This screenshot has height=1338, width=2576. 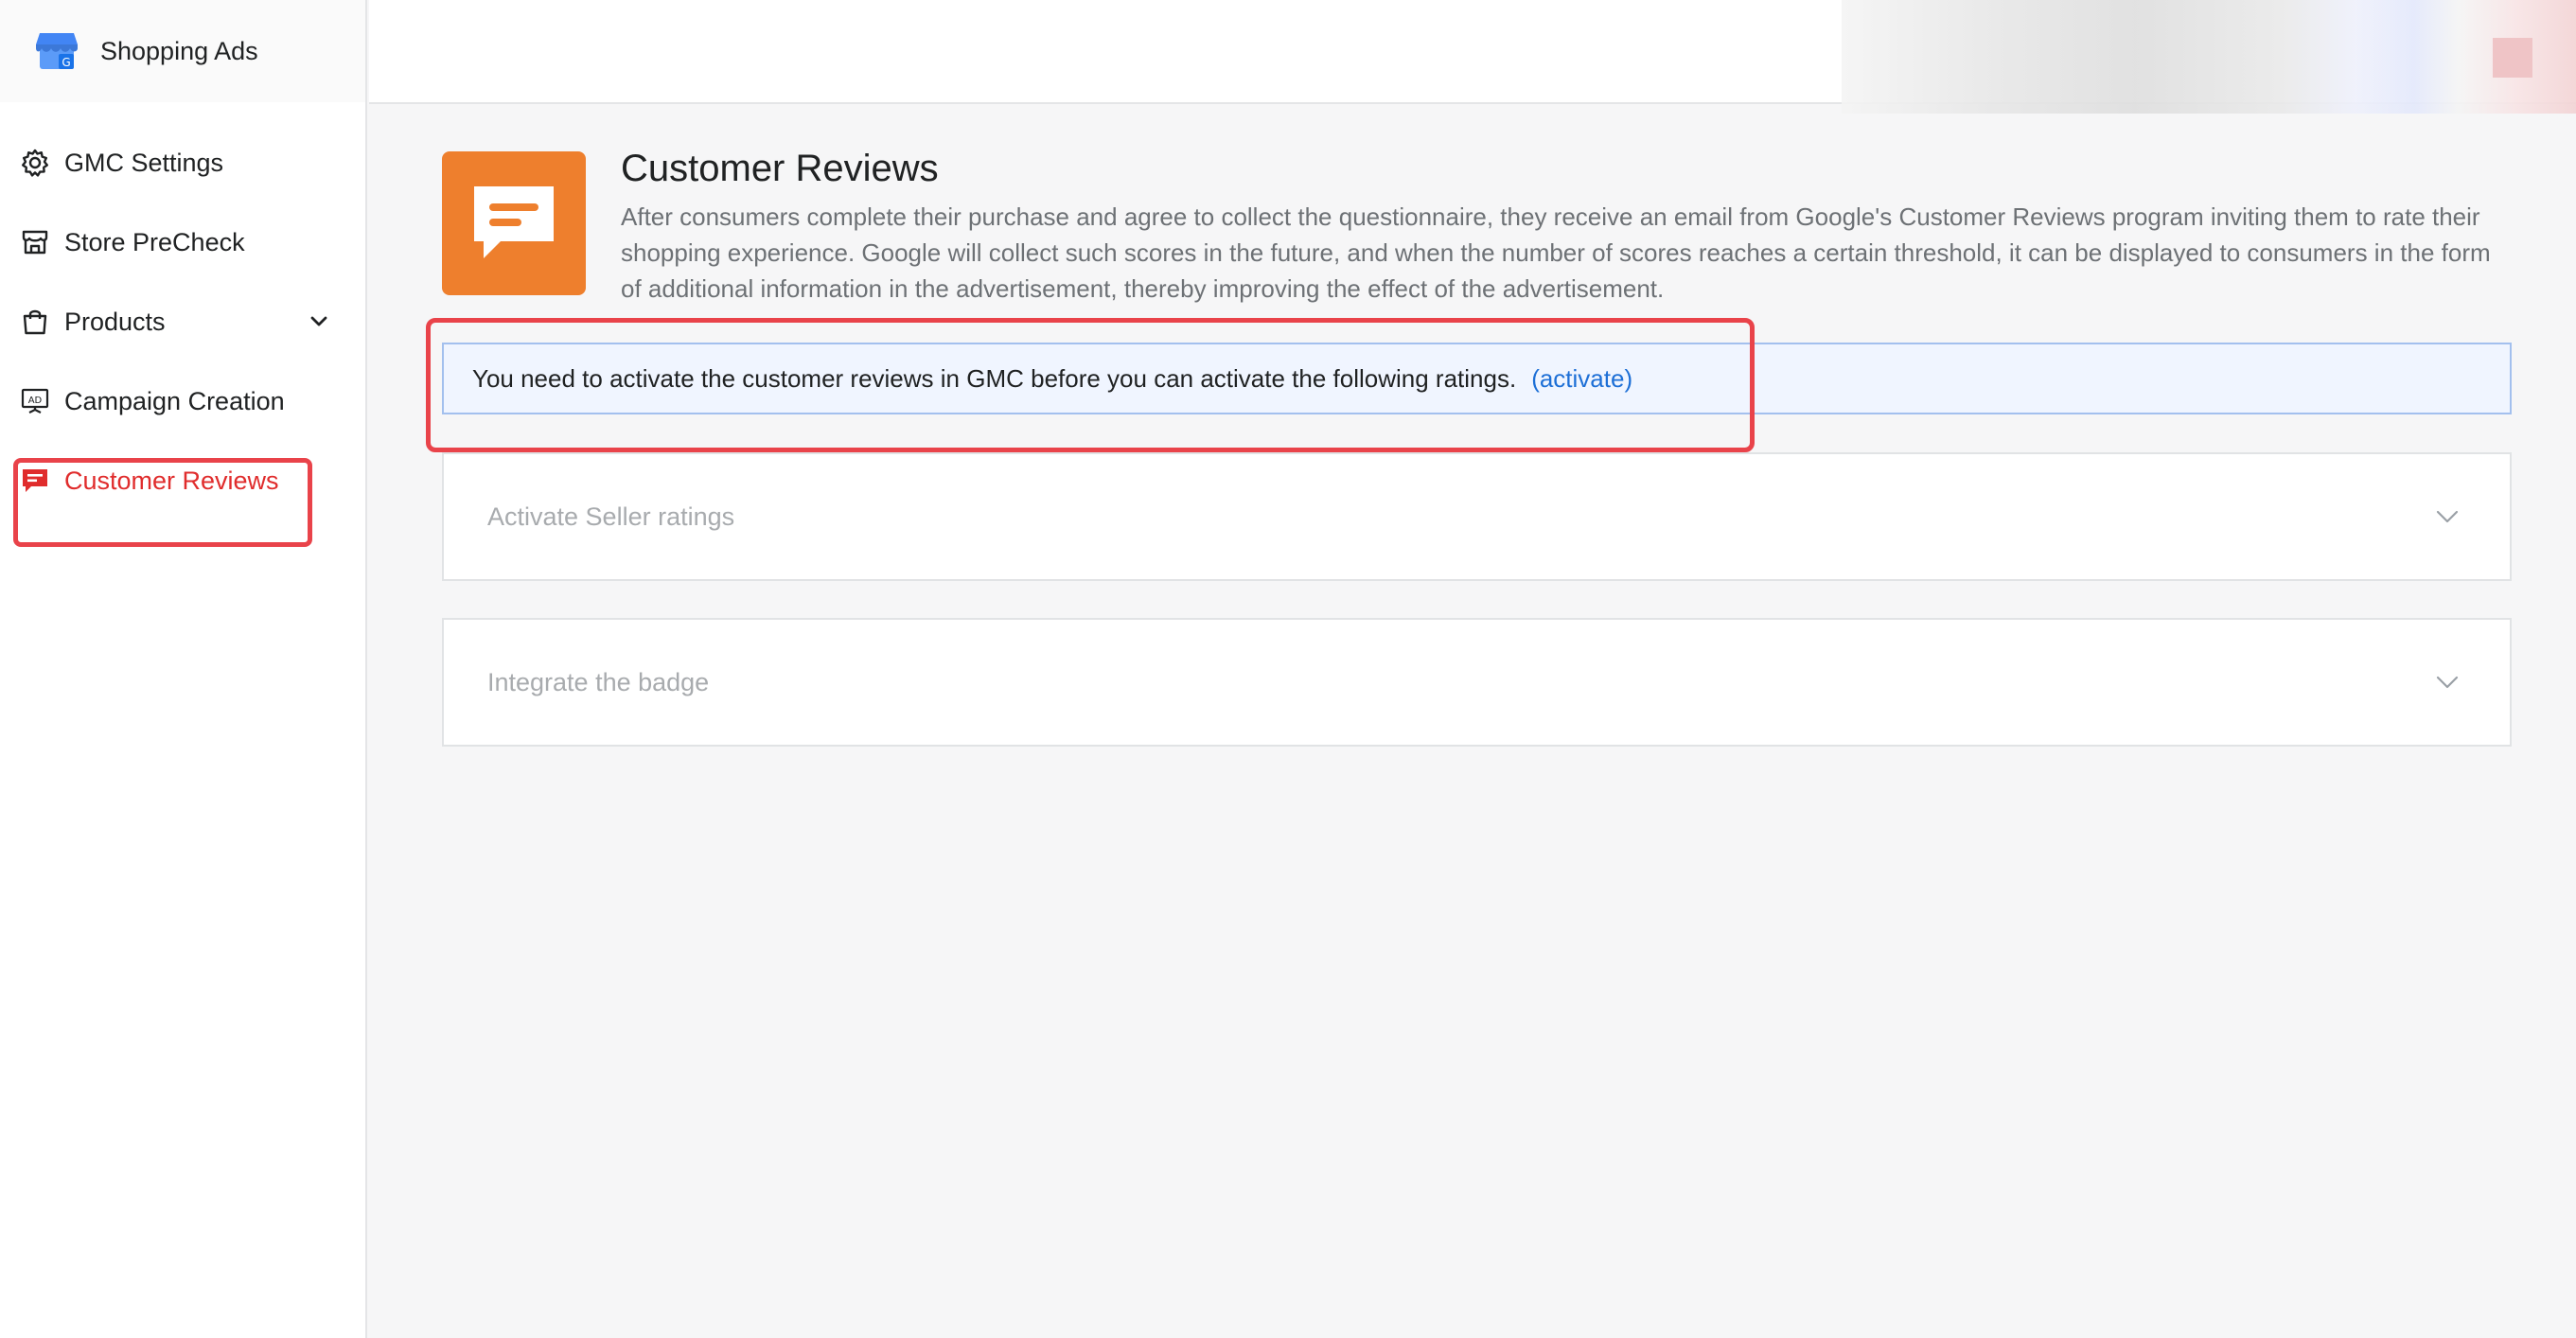 What do you see at coordinates (1090, 385) in the screenshot?
I see `notice-highlight` at bounding box center [1090, 385].